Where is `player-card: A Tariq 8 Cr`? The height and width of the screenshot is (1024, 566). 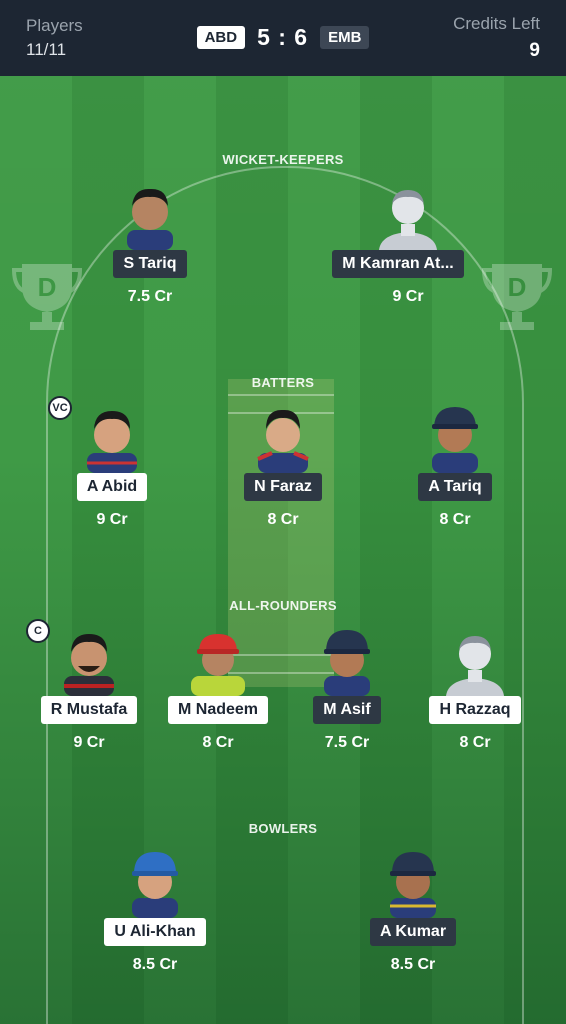 player-card: A Tariq 8 Cr is located at coordinates (455, 466).